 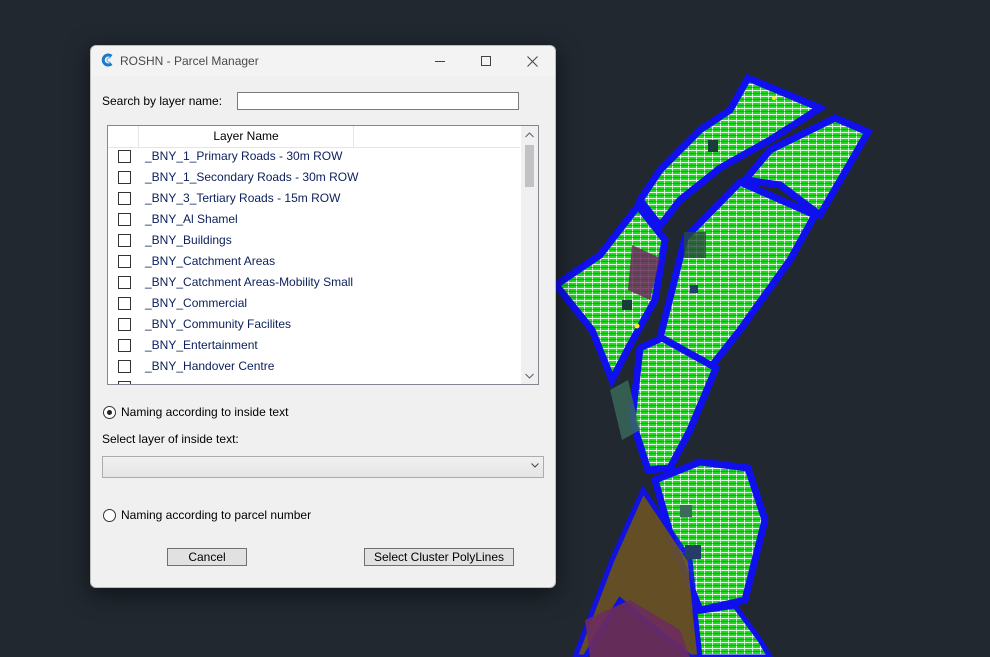 I want to click on maximize-button, so click(x=486, y=61).